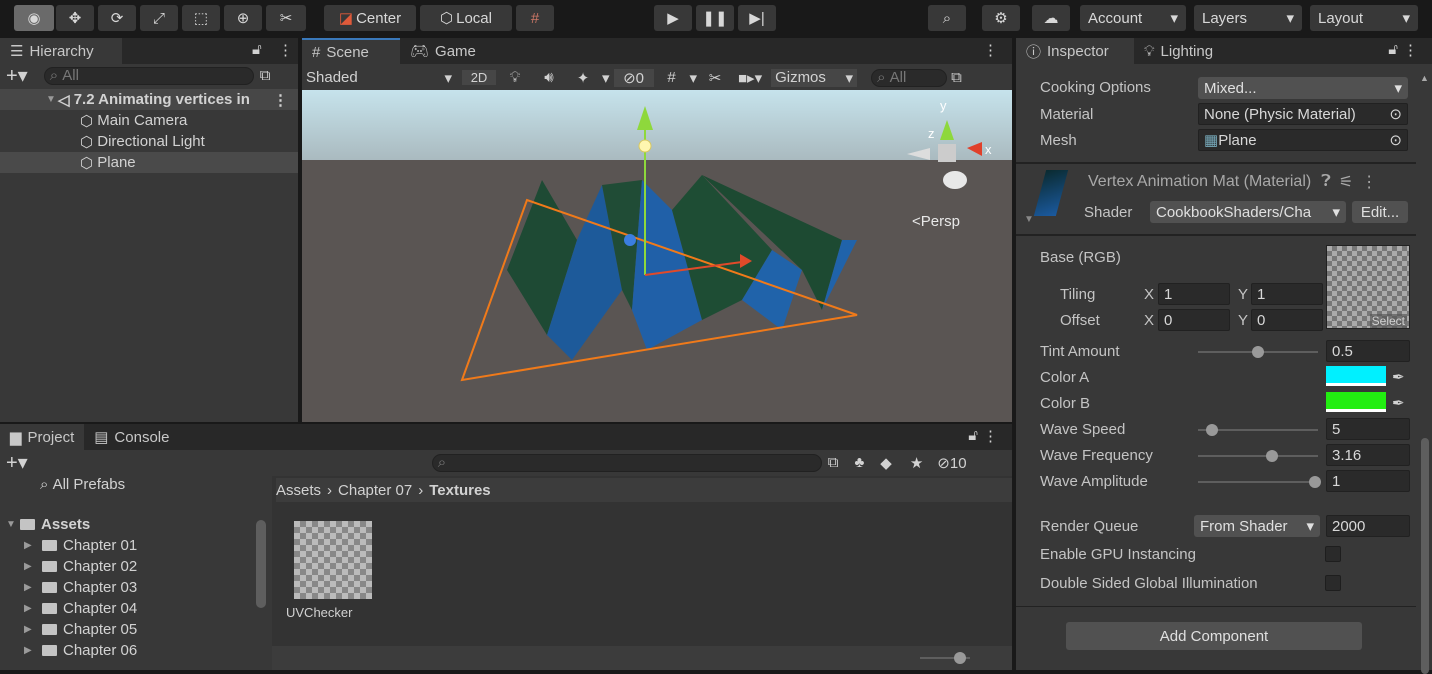 This screenshot has width=1432, height=674. Describe the element at coordinates (1194, 320) in the screenshot. I see `offset-x-field: 0` at that location.